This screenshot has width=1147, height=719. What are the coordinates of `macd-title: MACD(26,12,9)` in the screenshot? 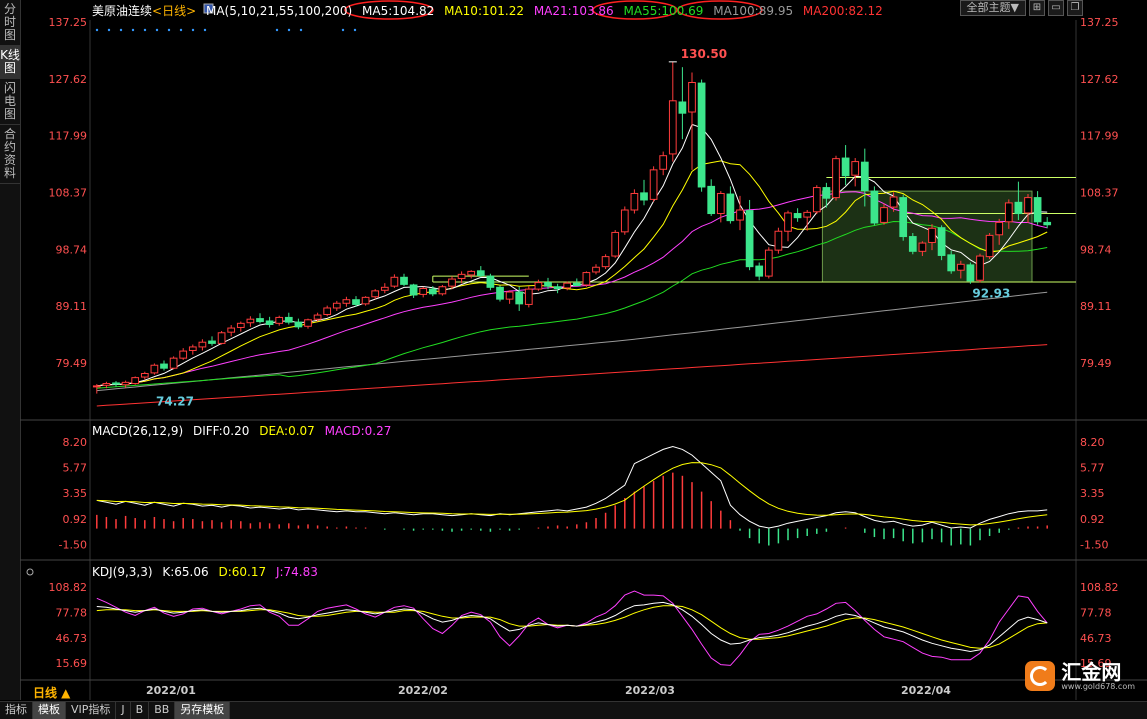 It's located at (138, 431).